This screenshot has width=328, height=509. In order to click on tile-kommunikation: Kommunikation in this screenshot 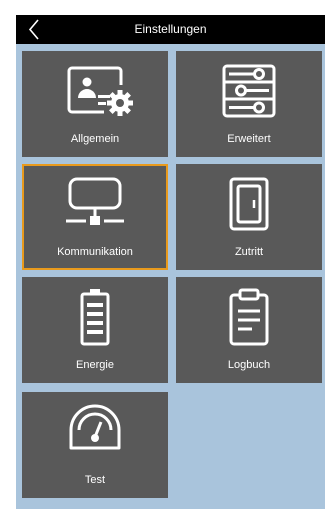, I will do `click(95, 217)`.